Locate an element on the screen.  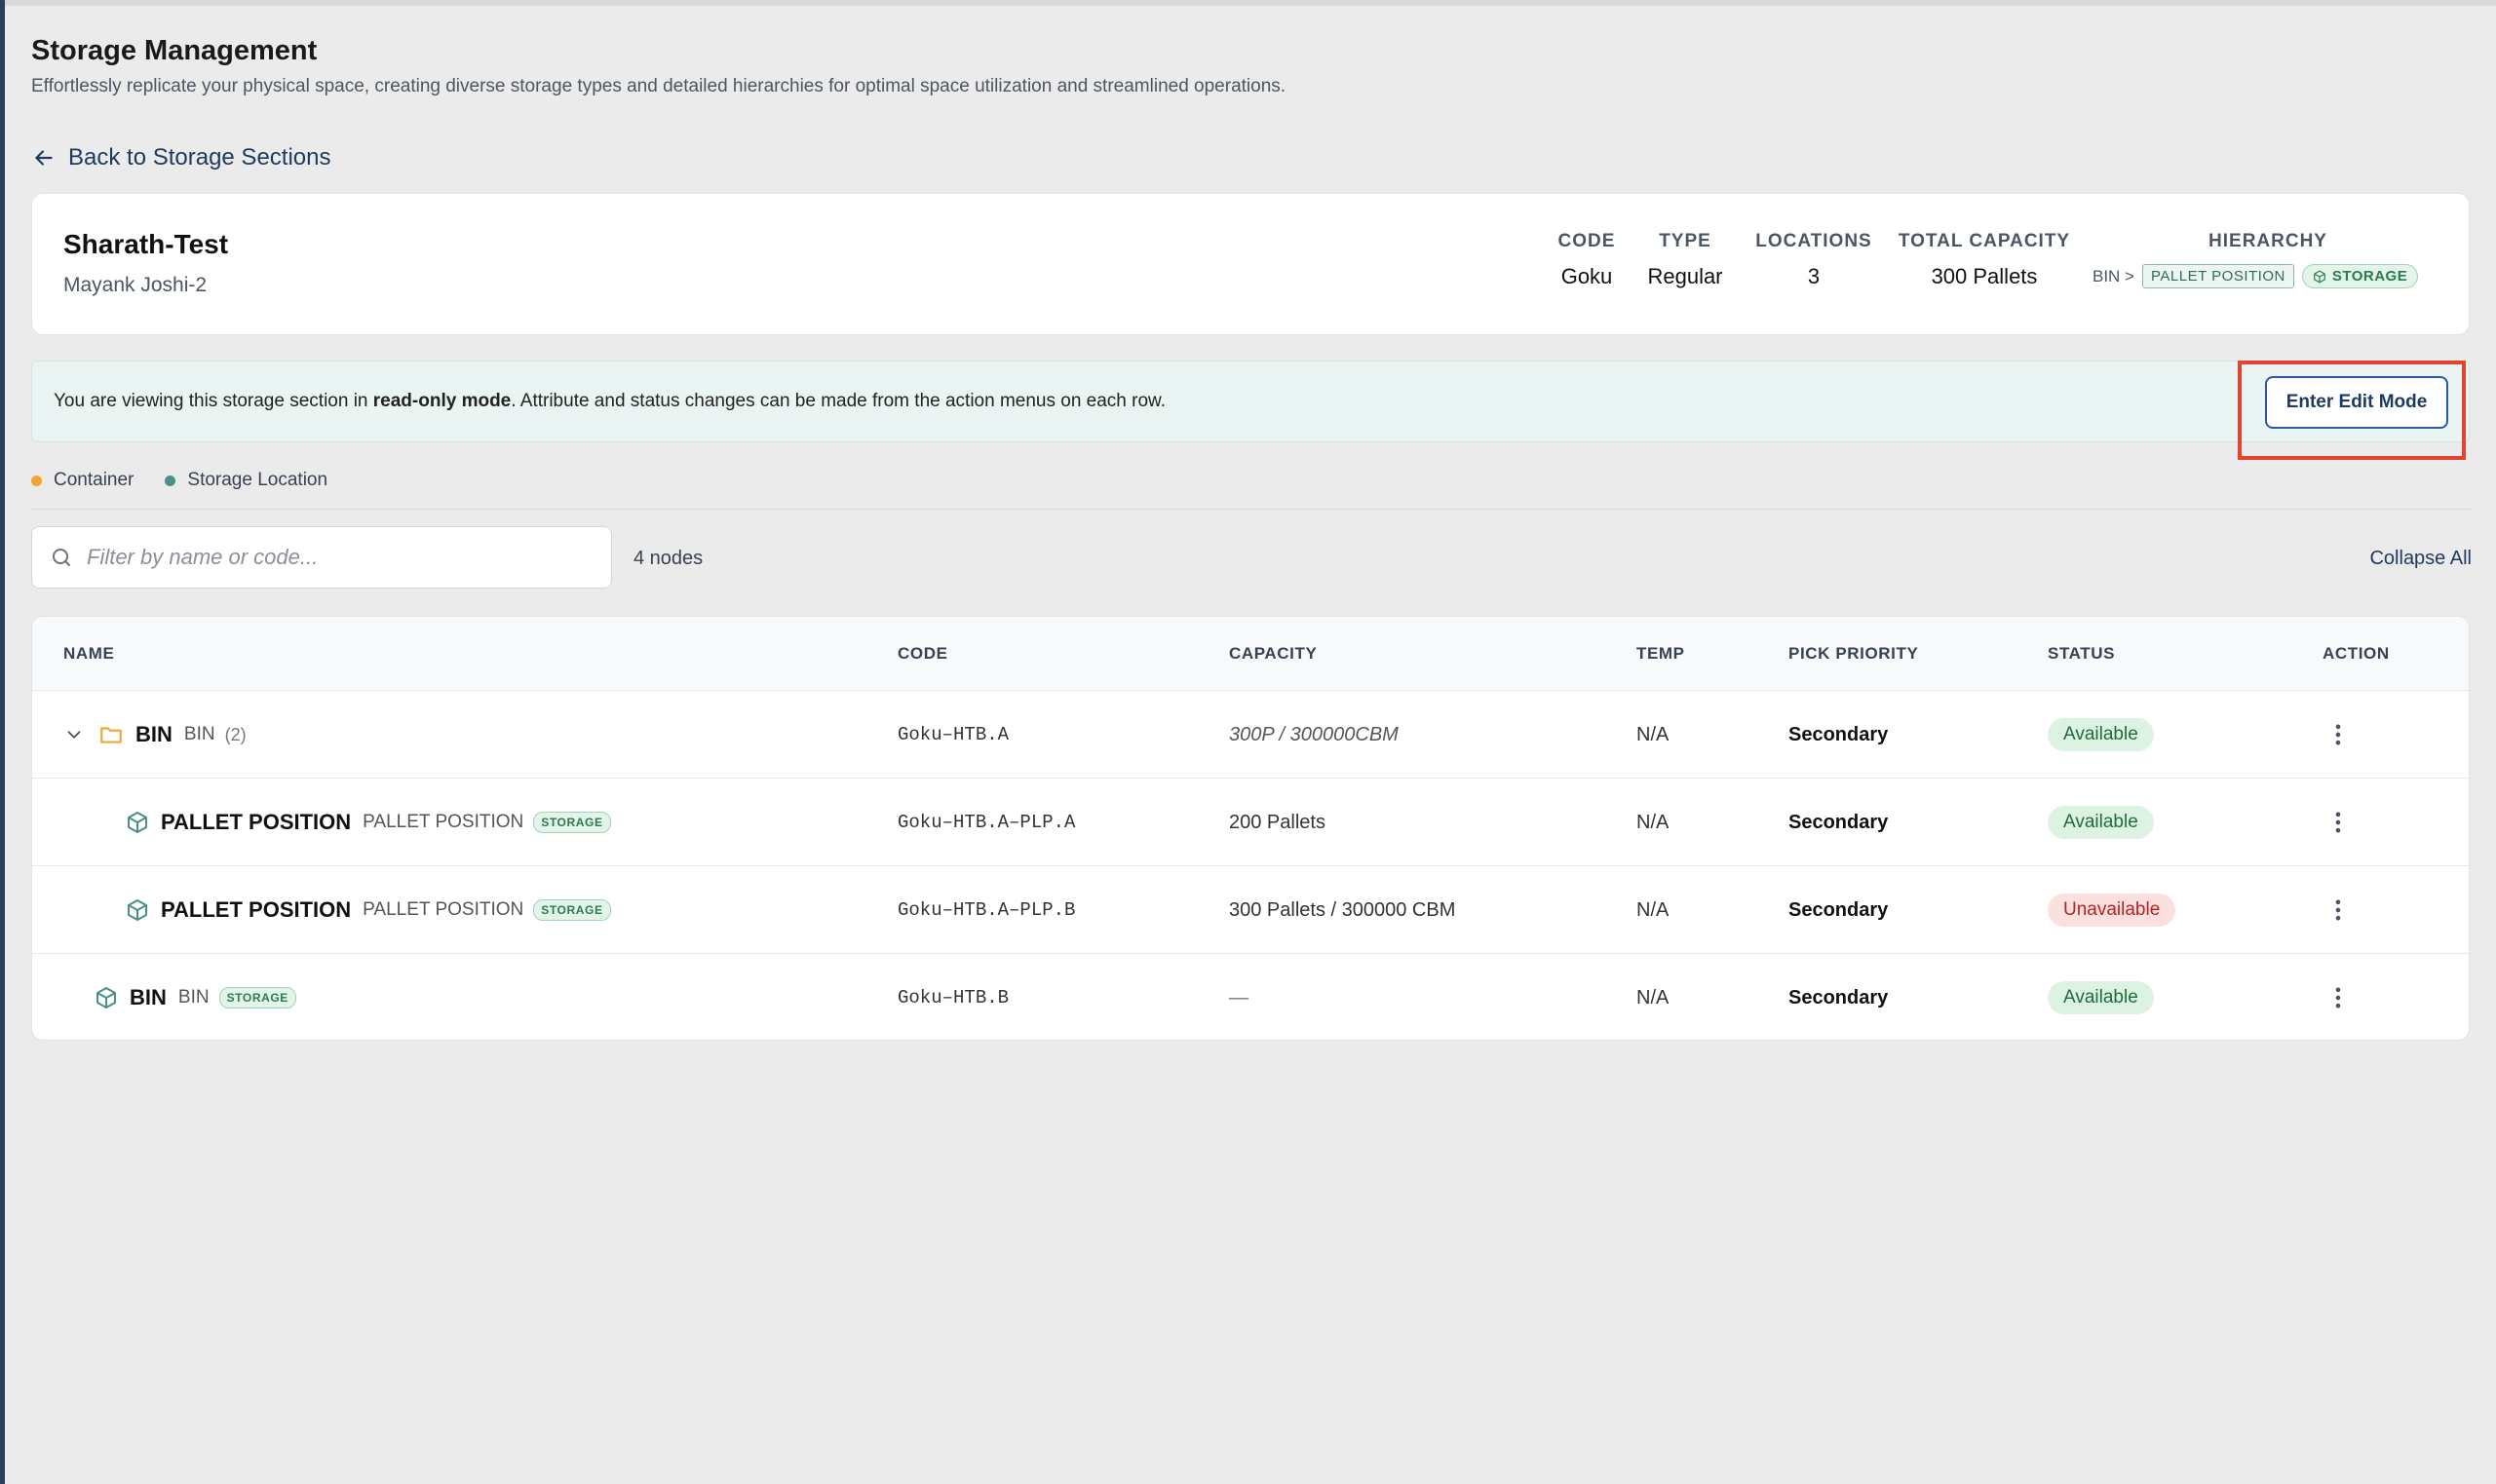
legend-container: Container is located at coordinates (82, 480).